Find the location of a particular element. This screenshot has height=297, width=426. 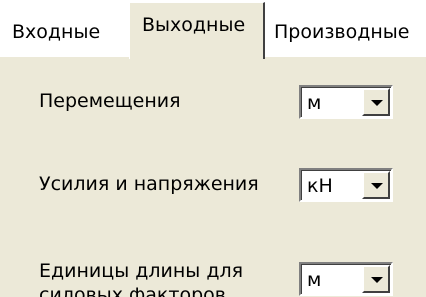

forces-stresses-unit-value: кН is located at coordinates (320, 186).